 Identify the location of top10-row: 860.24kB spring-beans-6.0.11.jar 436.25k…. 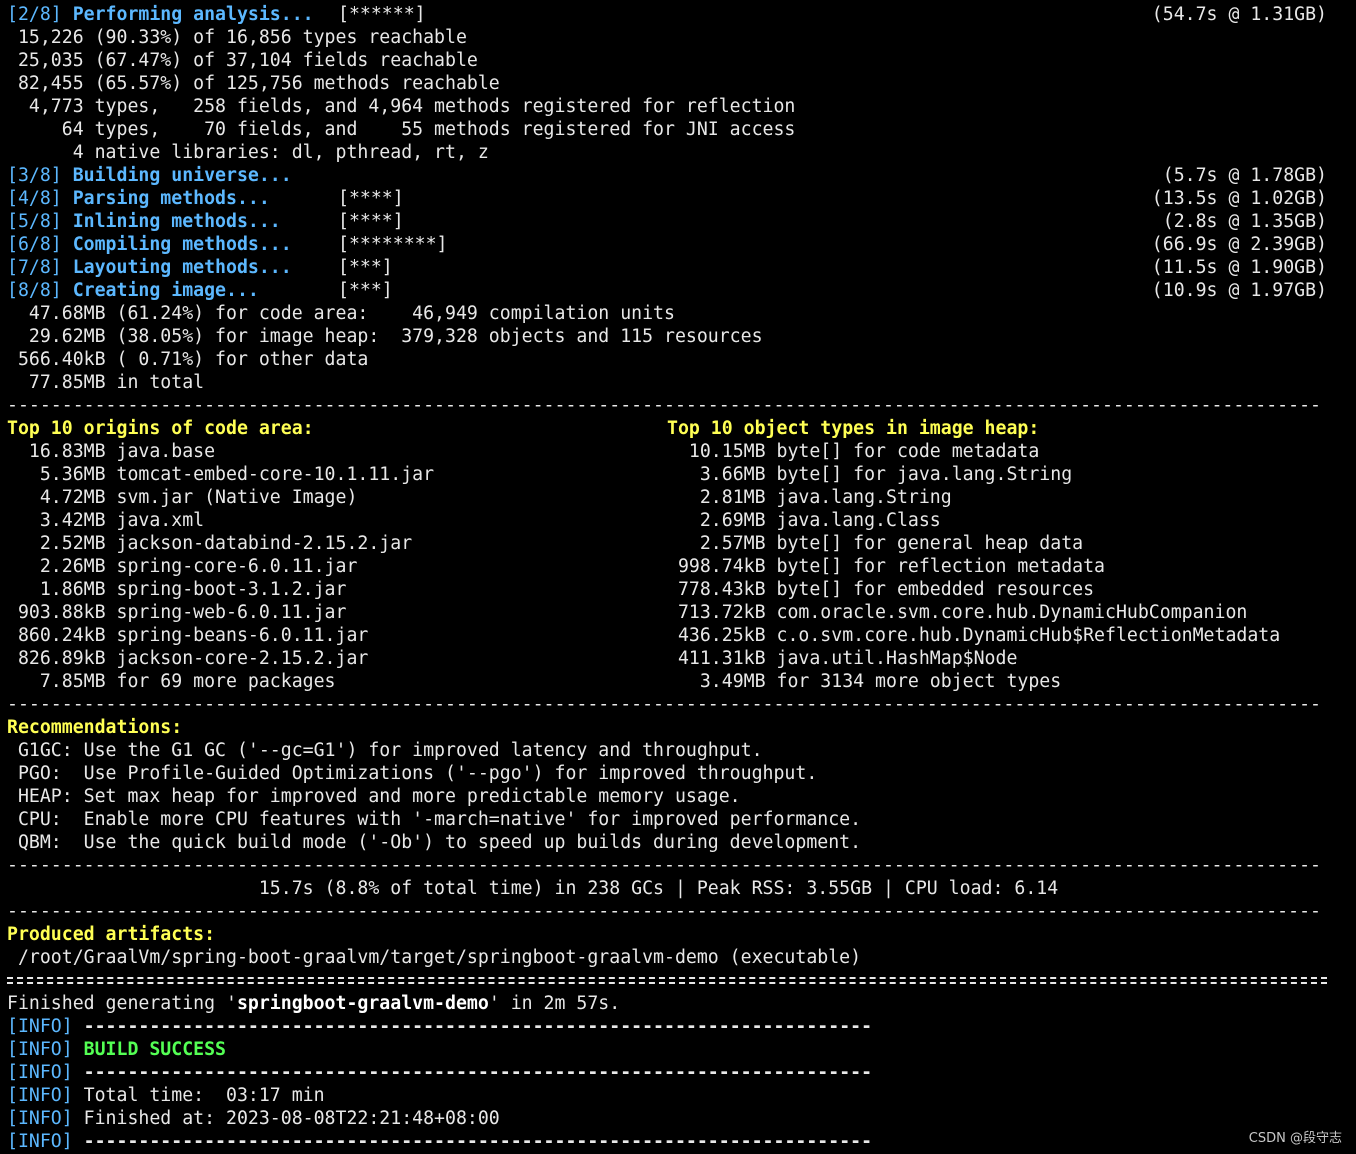
(667, 635).